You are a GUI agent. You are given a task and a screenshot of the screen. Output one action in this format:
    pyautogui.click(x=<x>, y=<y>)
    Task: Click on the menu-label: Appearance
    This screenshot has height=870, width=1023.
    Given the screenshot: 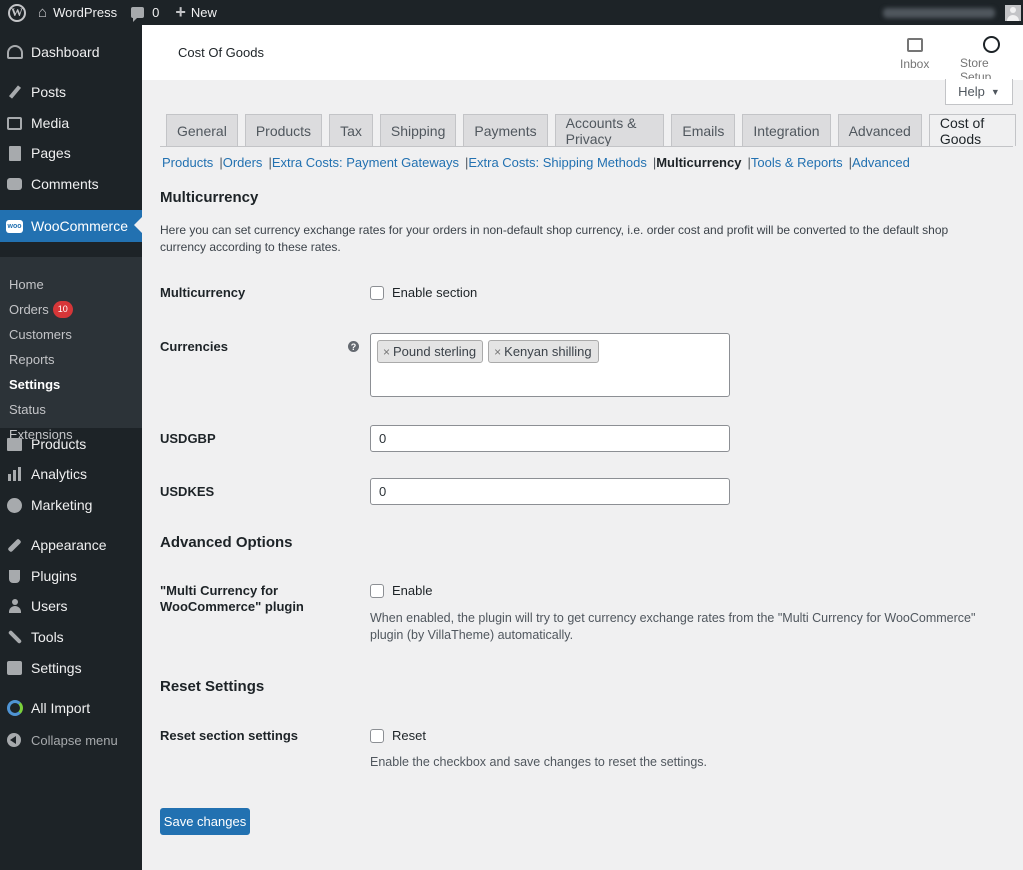 What is the action you would take?
    pyautogui.click(x=69, y=545)
    